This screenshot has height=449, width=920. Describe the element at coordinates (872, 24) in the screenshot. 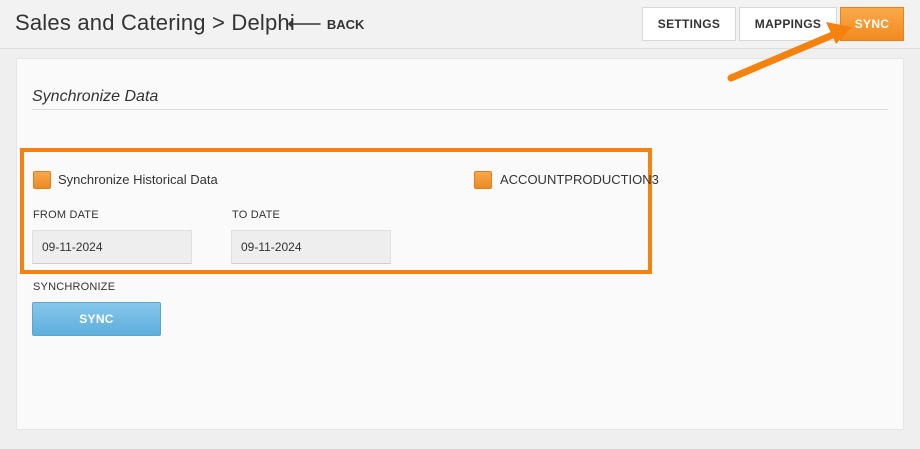

I see `sync-tab-button: SYNC` at that location.